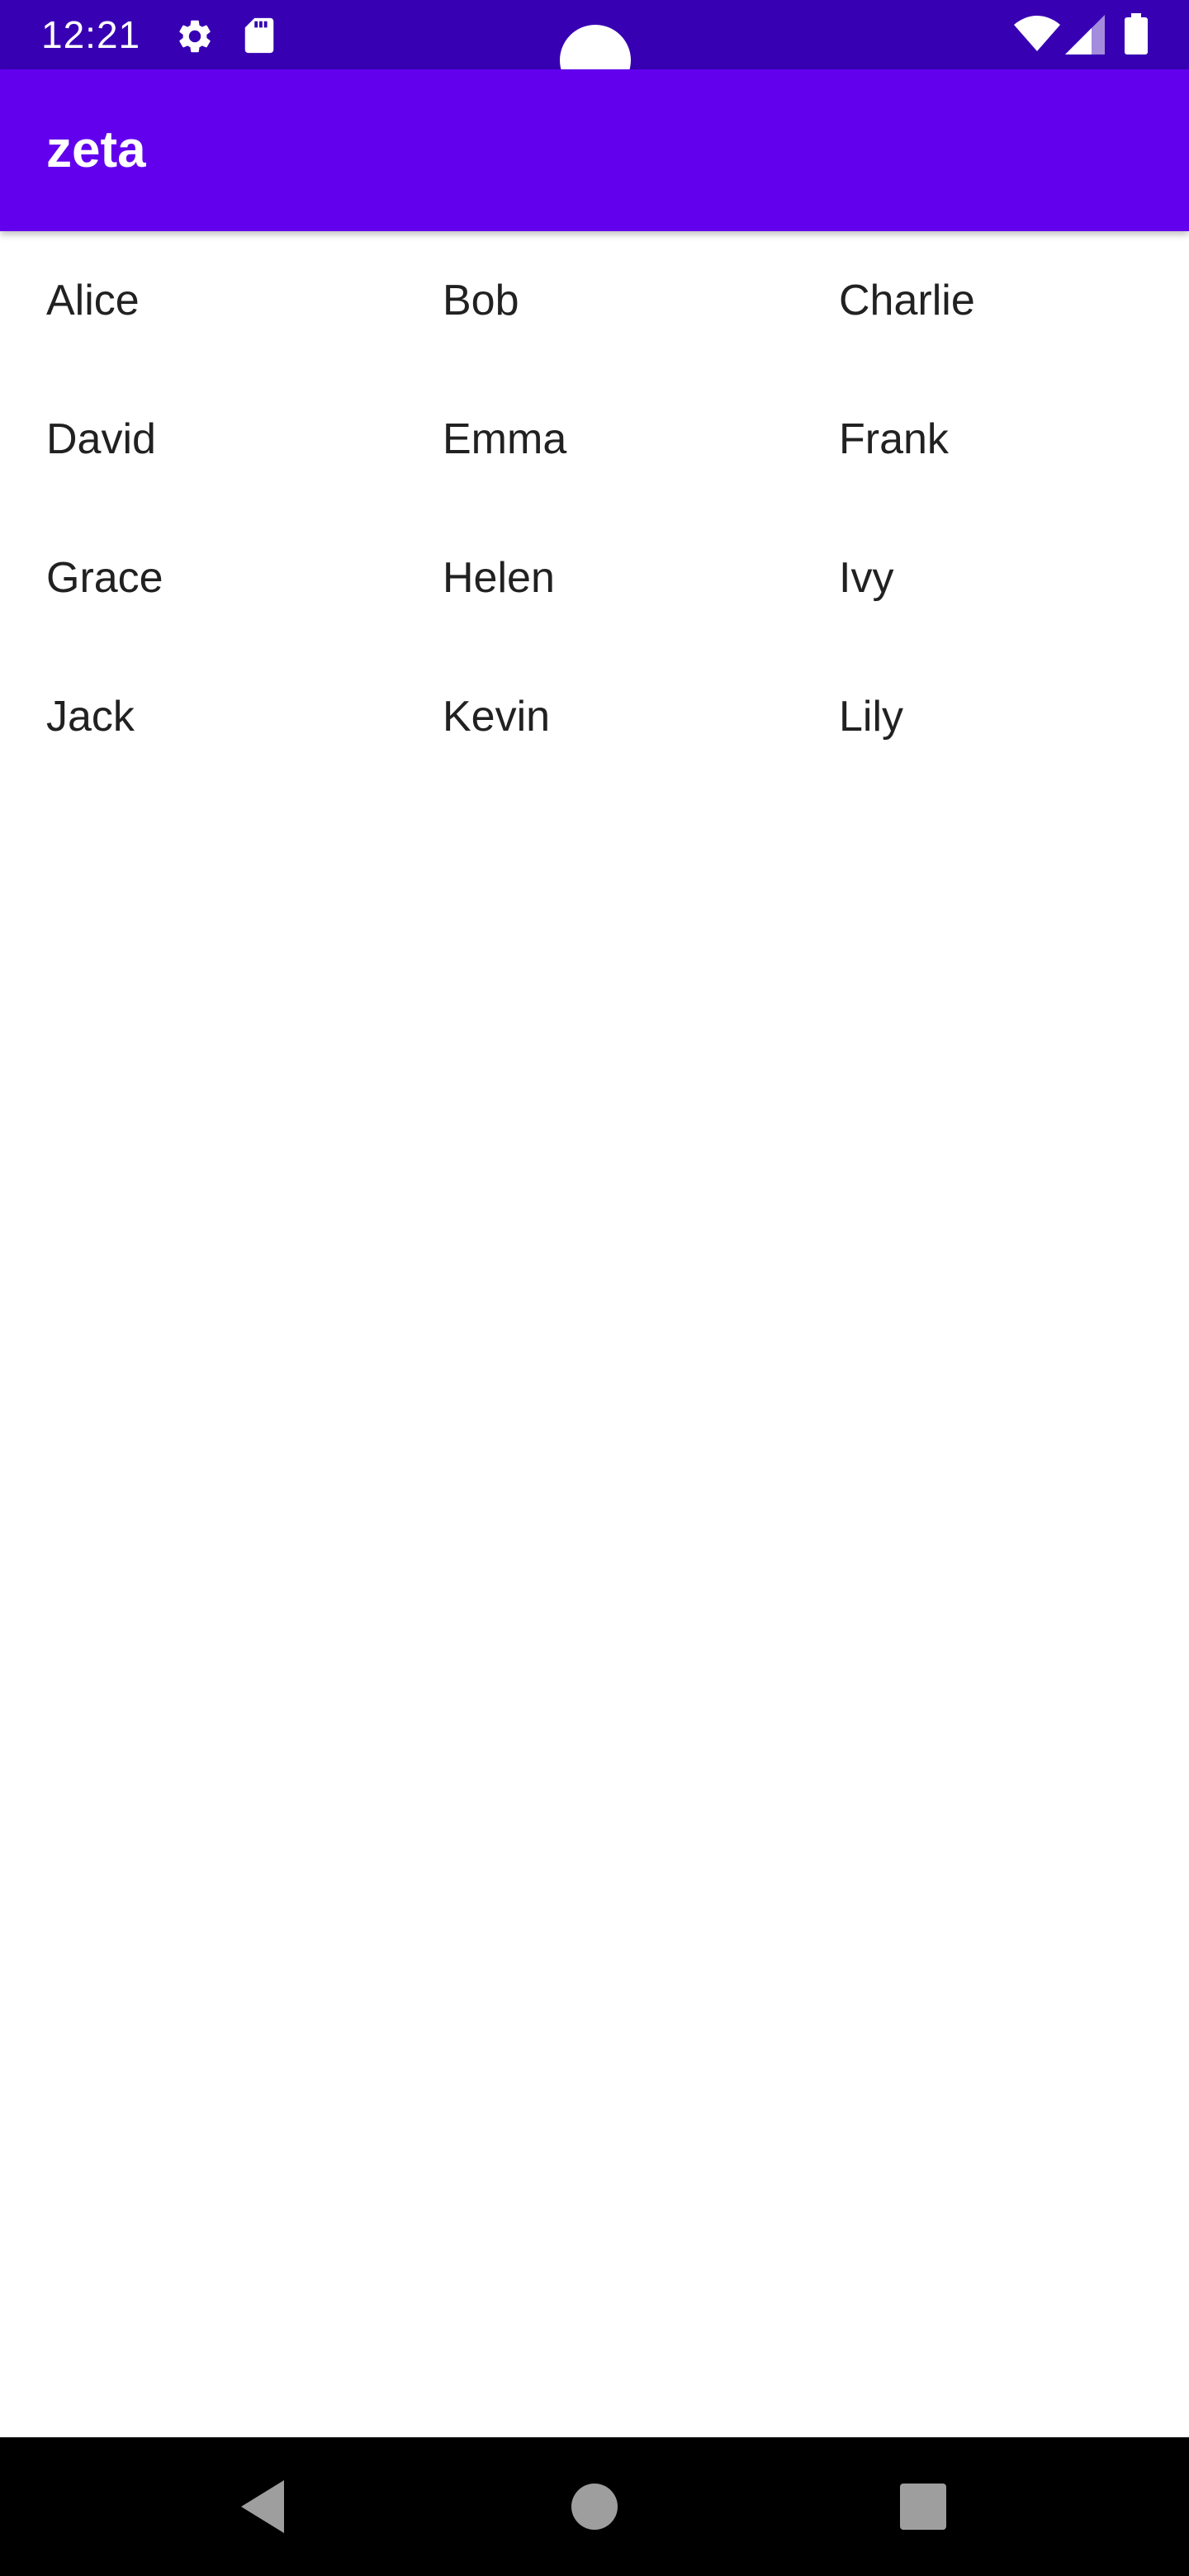 Image resolution: width=1189 pixels, height=2576 pixels. Describe the element at coordinates (264, 2507) in the screenshot. I see `back-icon` at that location.